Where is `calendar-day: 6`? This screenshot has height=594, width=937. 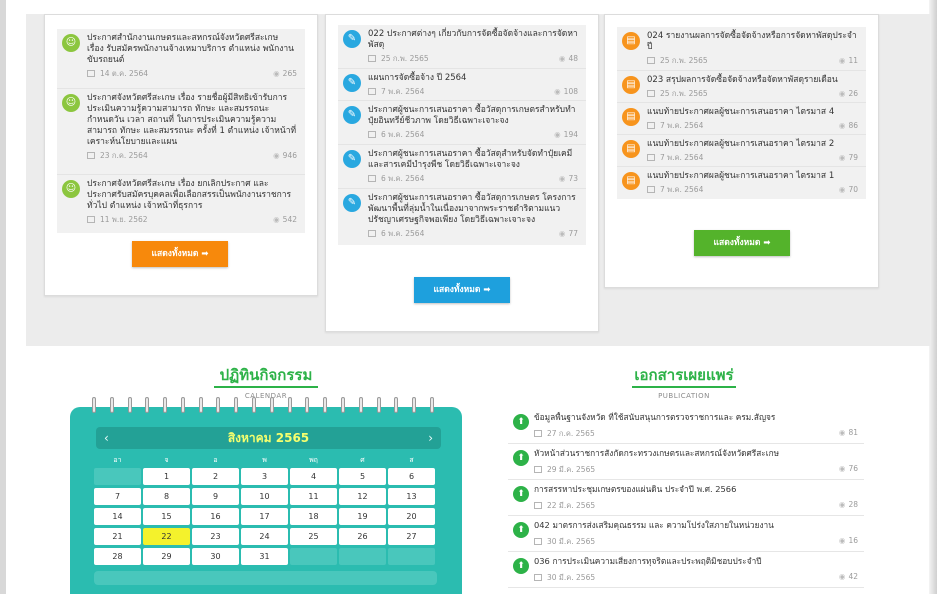 calendar-day: 6 is located at coordinates (411, 476).